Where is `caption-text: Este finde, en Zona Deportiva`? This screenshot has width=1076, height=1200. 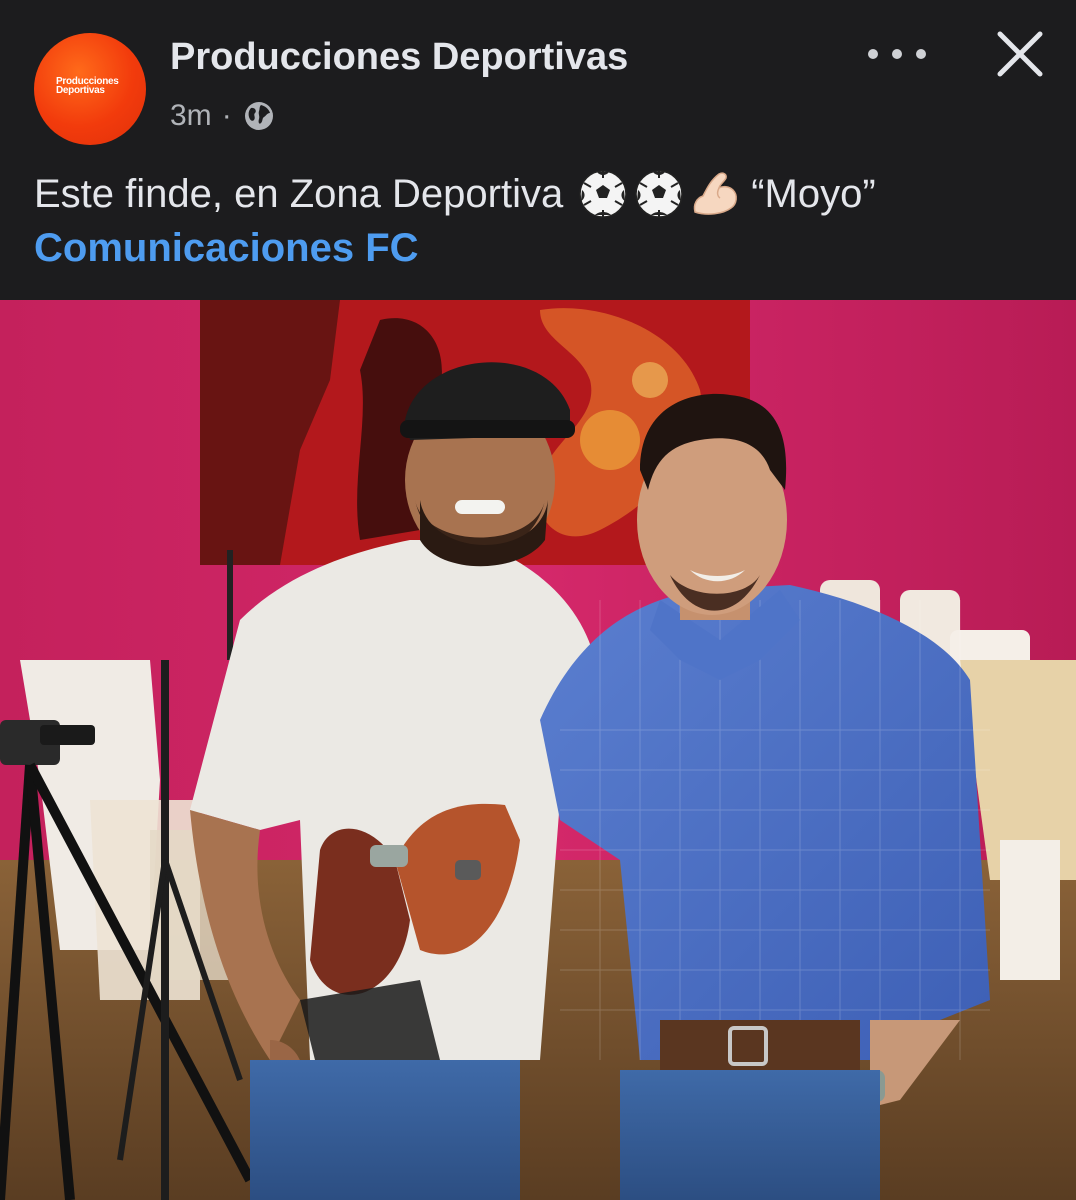 caption-text: Este finde, en Zona Deportiva is located at coordinates (299, 193).